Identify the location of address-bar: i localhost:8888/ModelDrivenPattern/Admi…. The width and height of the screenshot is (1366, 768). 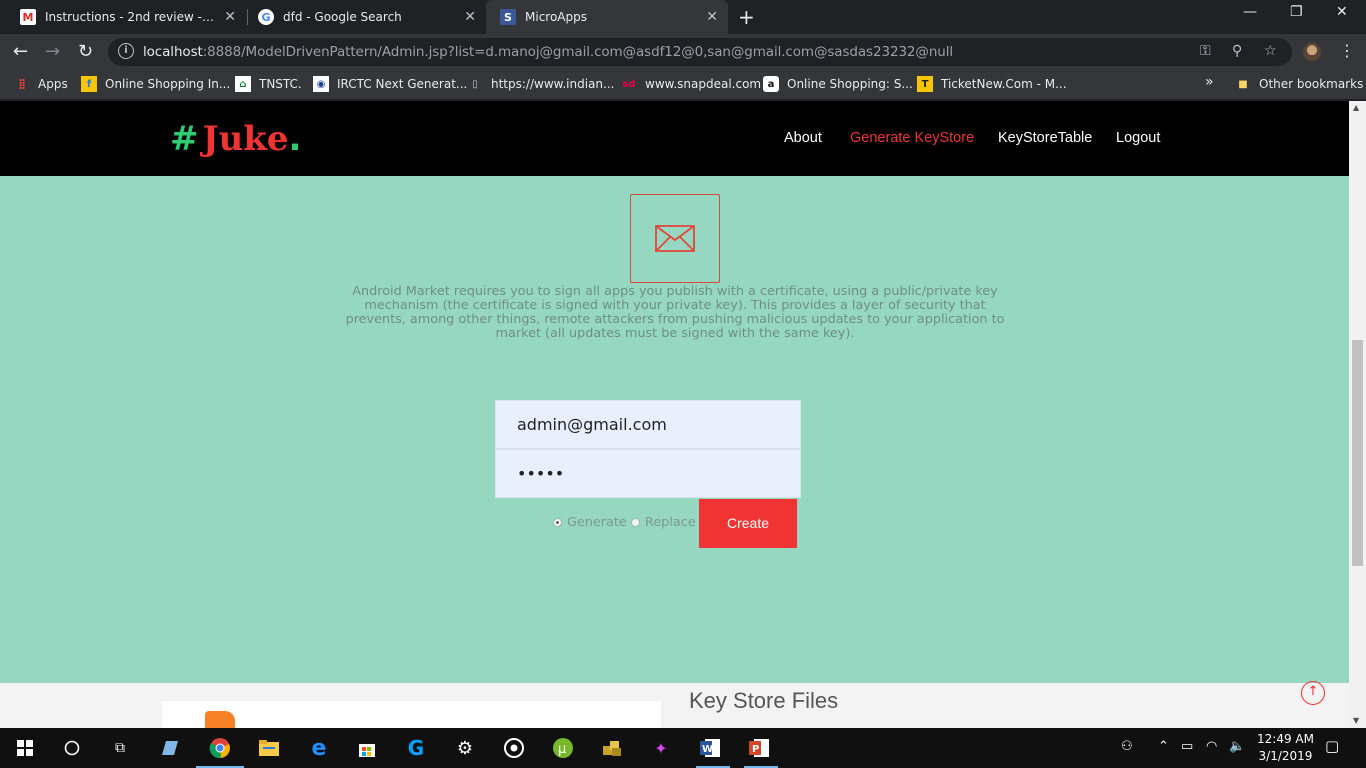
(700, 52).